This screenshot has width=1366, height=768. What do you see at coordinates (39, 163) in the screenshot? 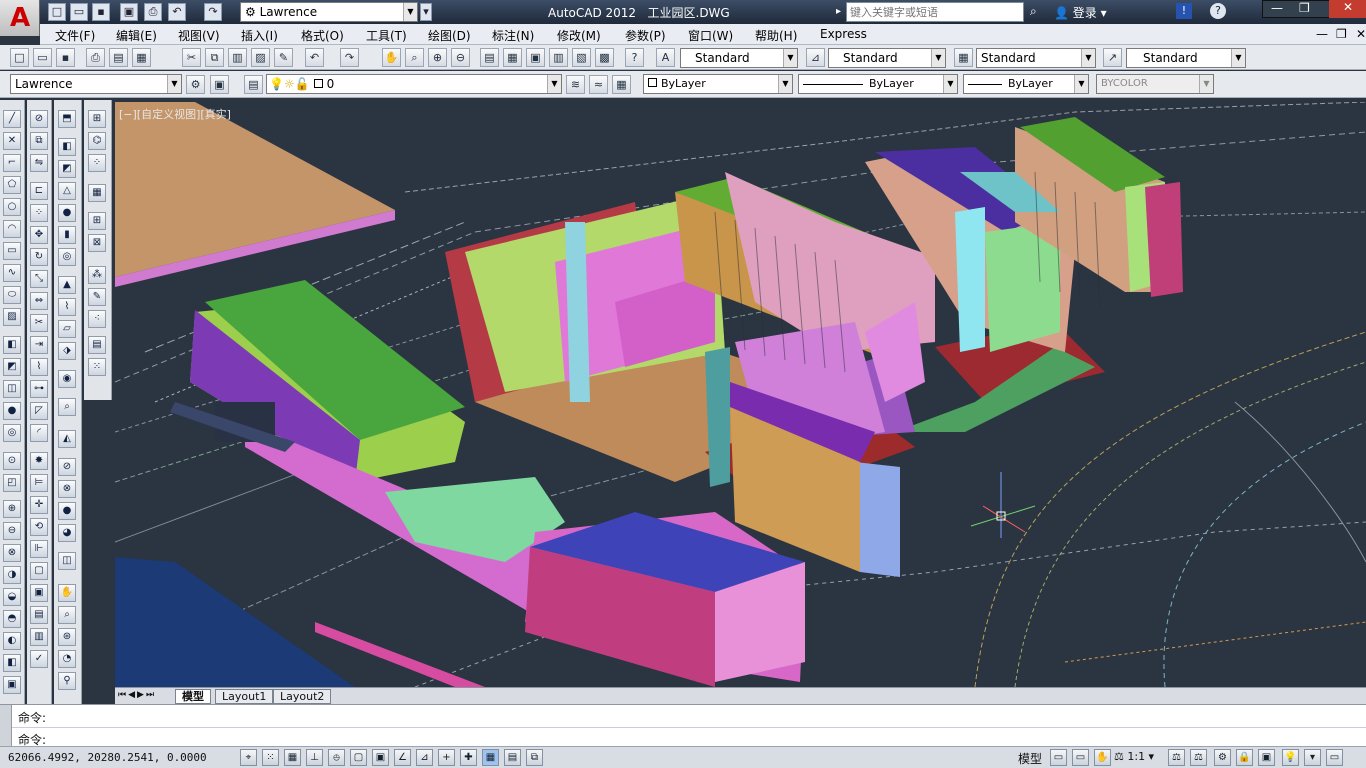
I see `mirror-icon: ⇋` at bounding box center [39, 163].